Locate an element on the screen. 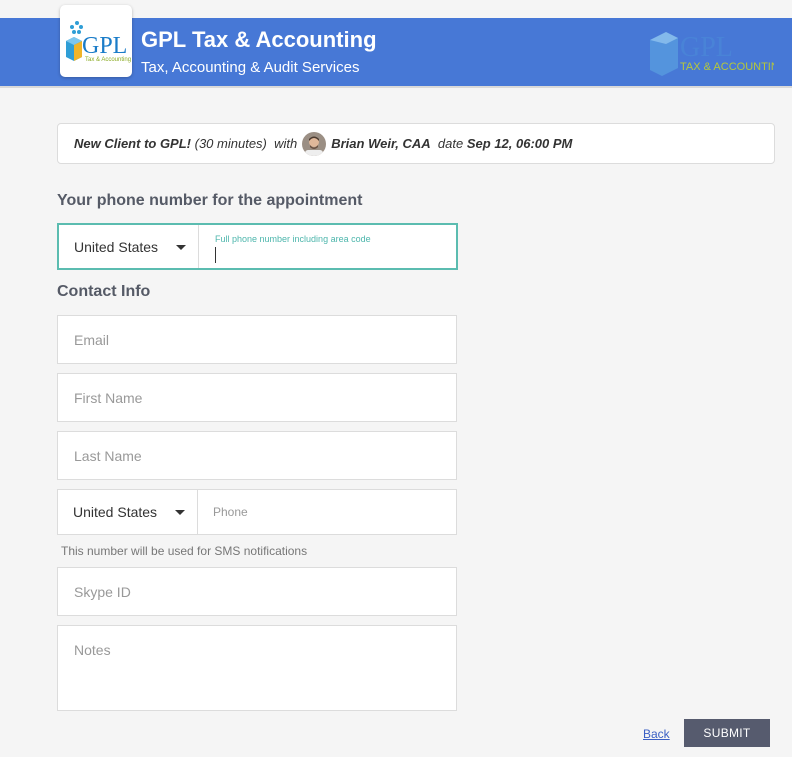  brand-logo-right: GPL TAX & ACCOUNTING is located at coordinates (712, 54).